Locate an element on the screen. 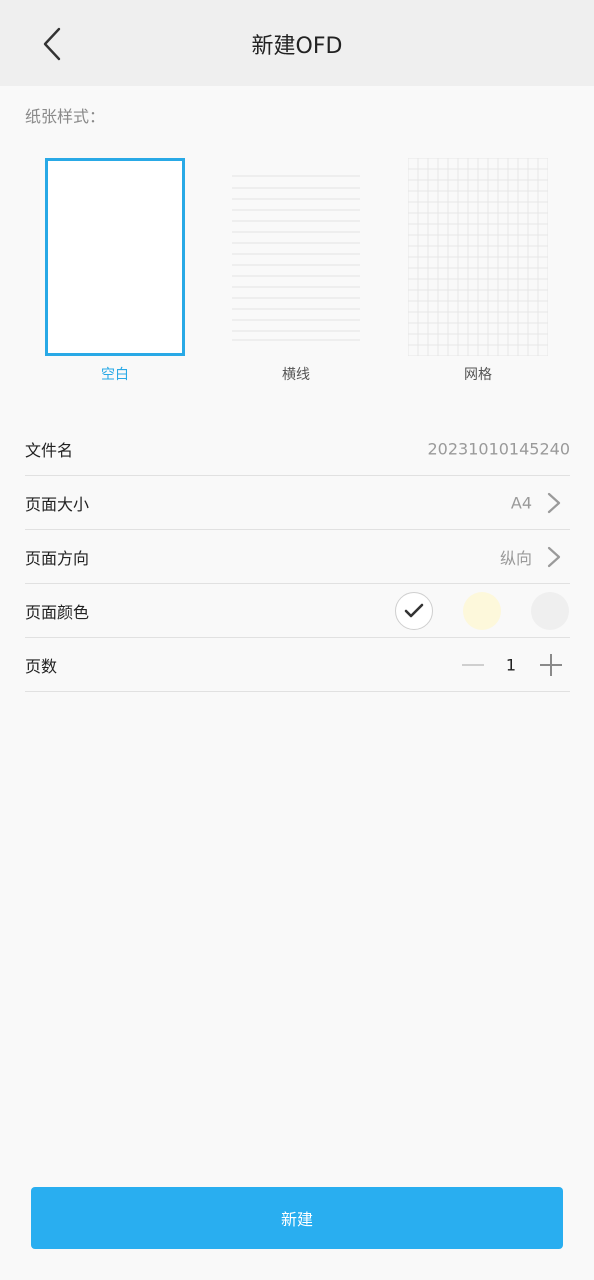  grid-paper-preview is located at coordinates (478, 257).